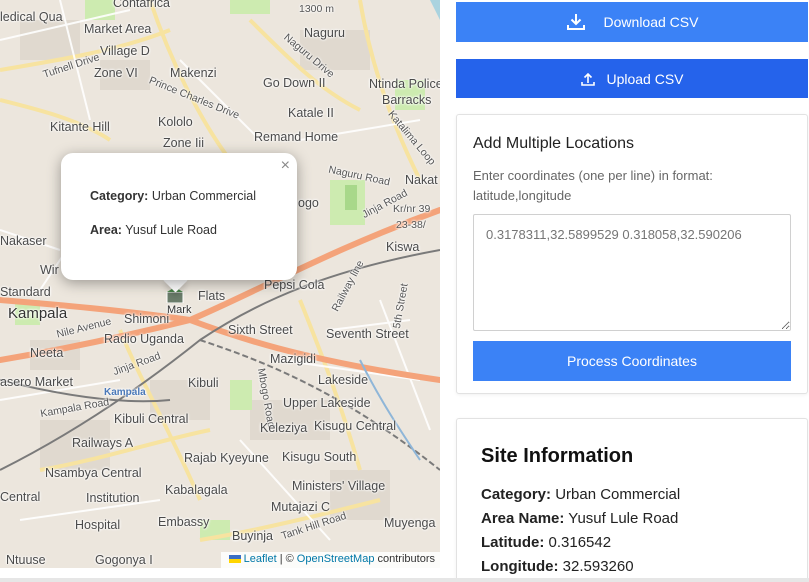 The width and height of the screenshot is (809, 582). Describe the element at coordinates (632, 542) in the screenshot. I see `site-latitude-row: Latitude: 0.316542` at that location.